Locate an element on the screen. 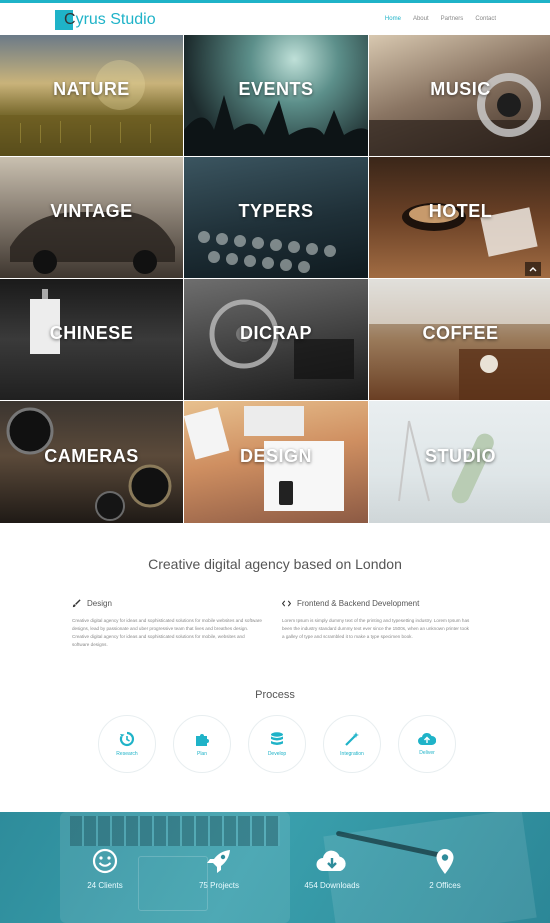  portfolio-tile-nature: NATURE is located at coordinates (91, 95).